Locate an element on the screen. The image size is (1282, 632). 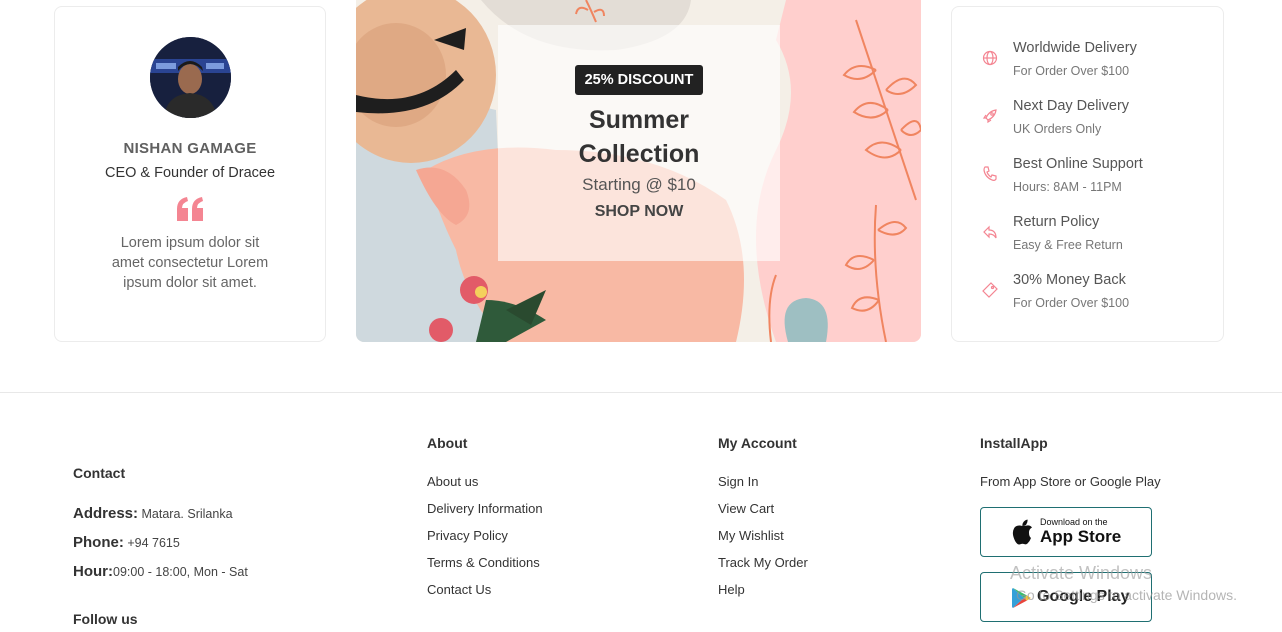
phone-label: Phone: is located at coordinates (98, 542).